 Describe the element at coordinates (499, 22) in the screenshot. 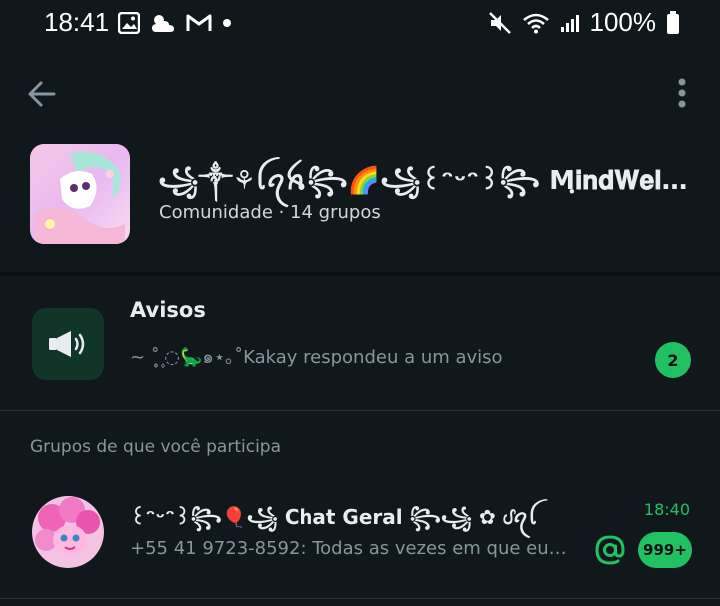

I see `mute-icon` at that location.